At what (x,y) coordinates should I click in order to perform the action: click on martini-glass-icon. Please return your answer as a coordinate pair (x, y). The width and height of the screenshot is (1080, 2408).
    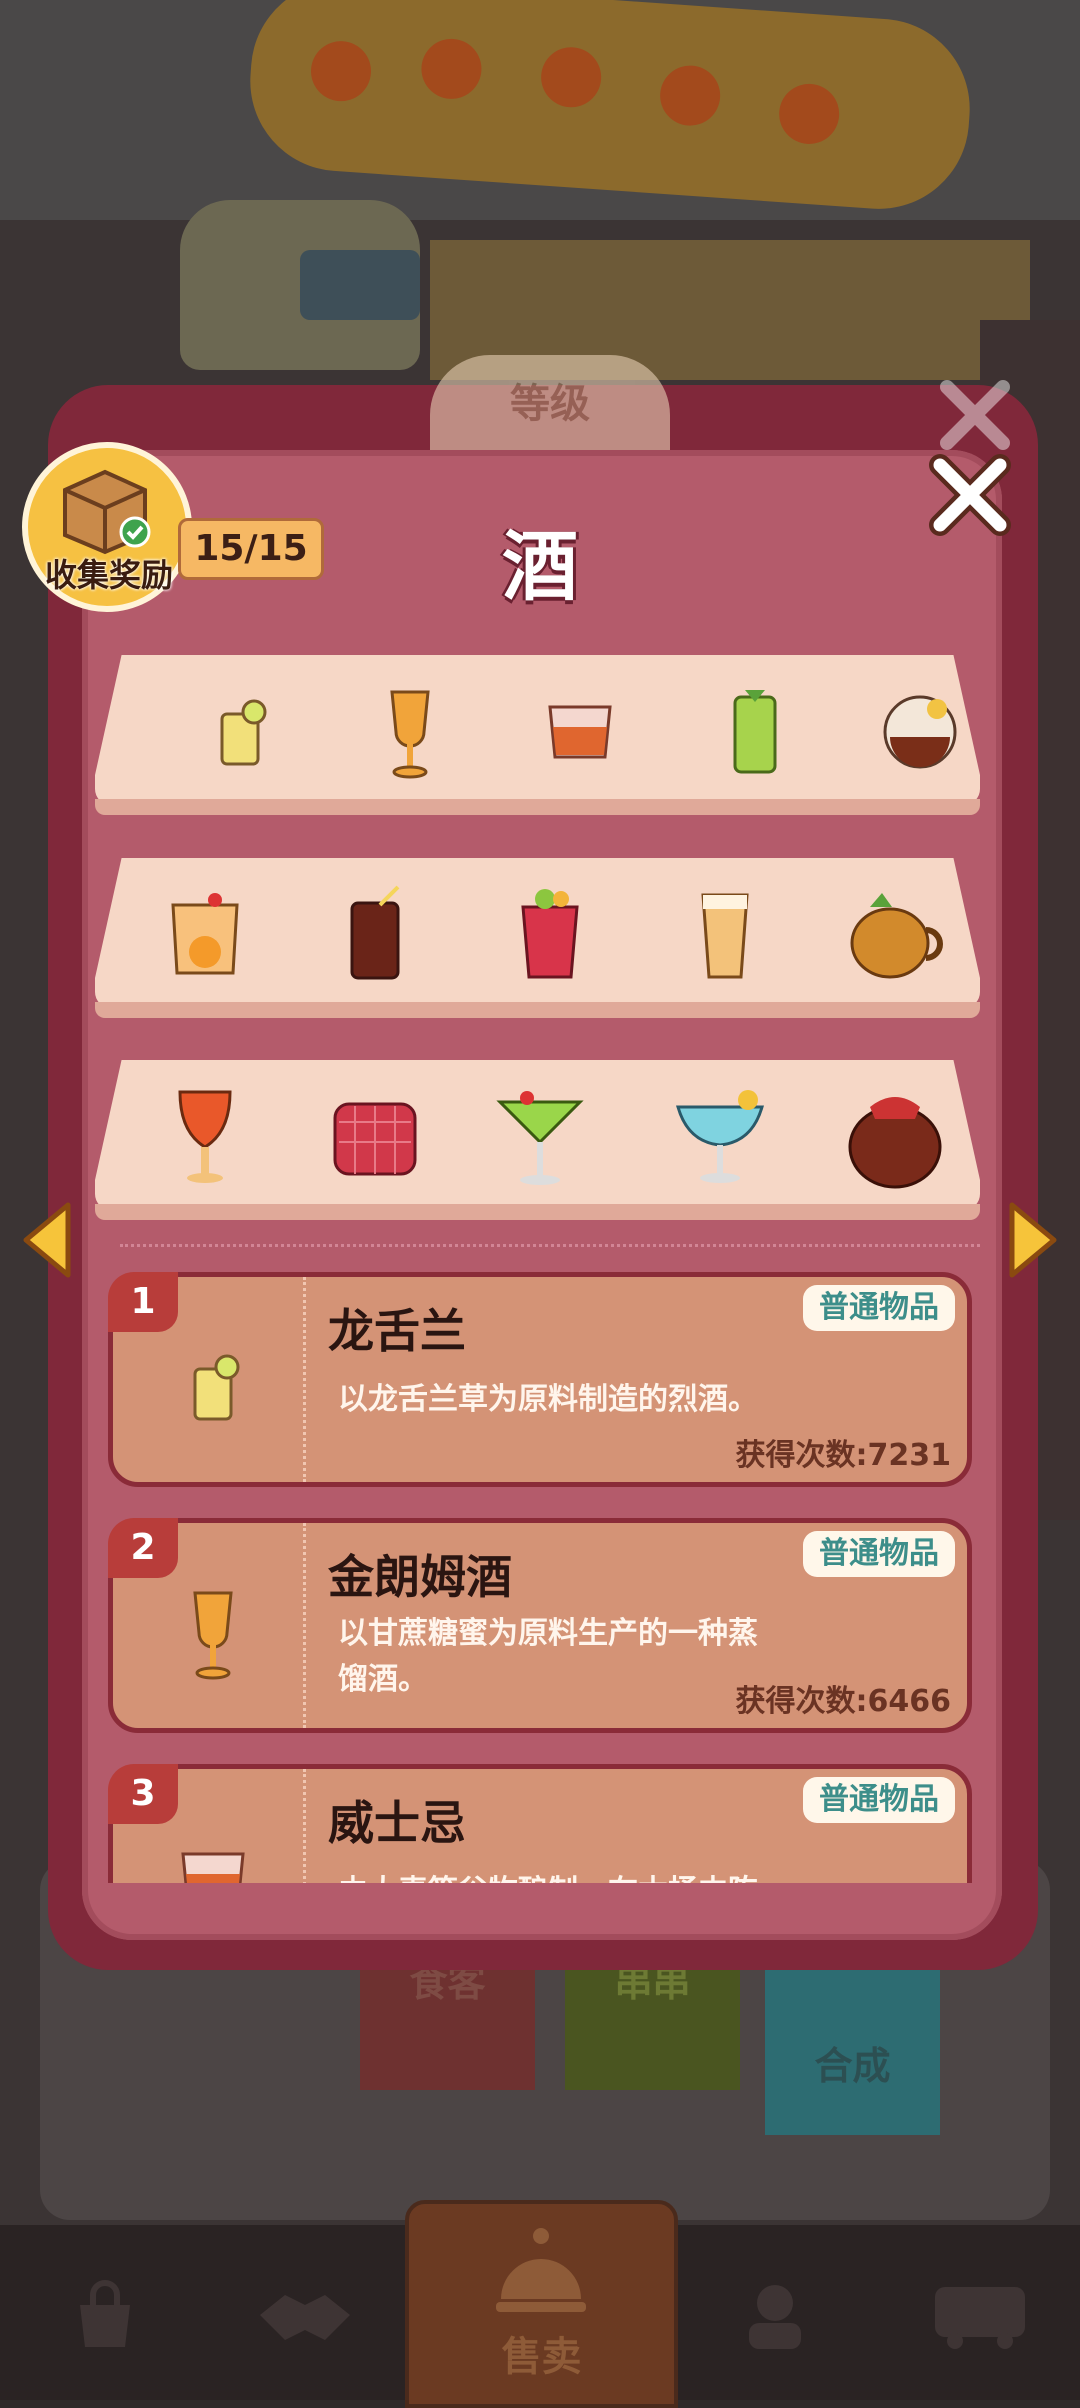
    Looking at the image, I should click on (540, 1138).